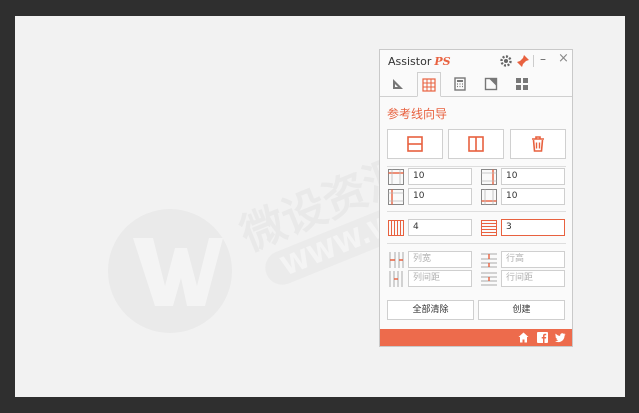 This screenshot has width=639, height=413. I want to click on delete-guides-button, so click(538, 144).